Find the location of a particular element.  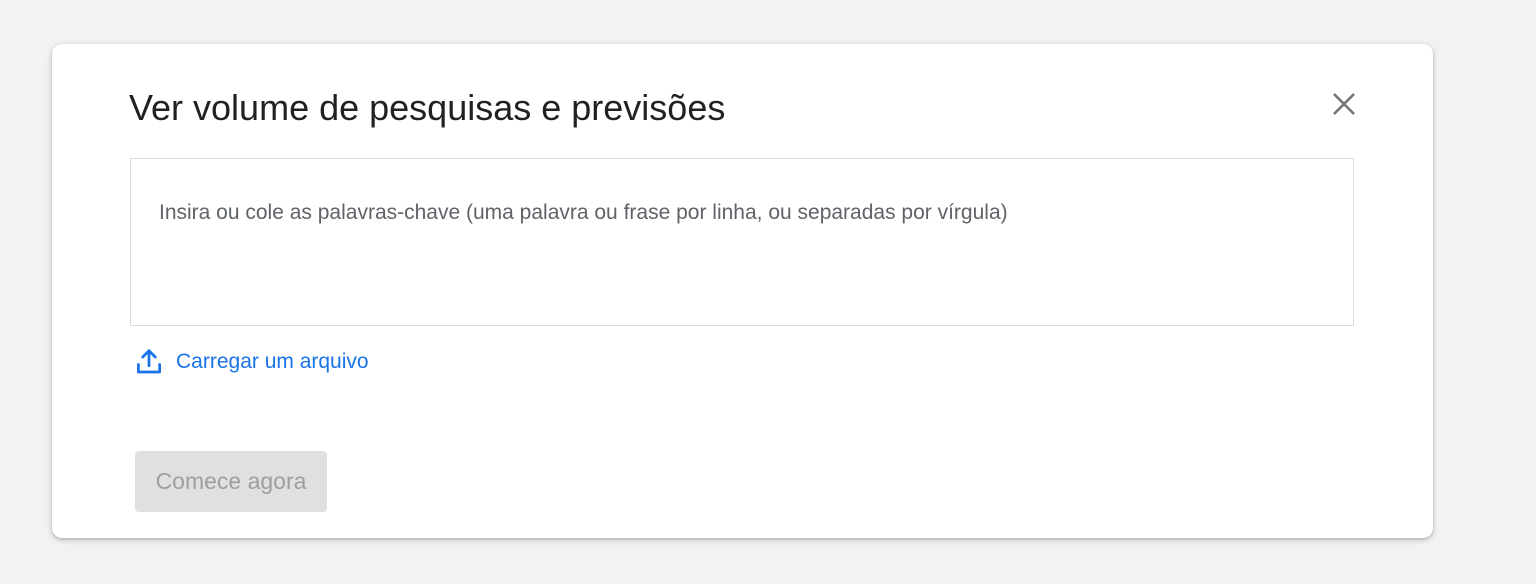

close-button is located at coordinates (1344, 104).